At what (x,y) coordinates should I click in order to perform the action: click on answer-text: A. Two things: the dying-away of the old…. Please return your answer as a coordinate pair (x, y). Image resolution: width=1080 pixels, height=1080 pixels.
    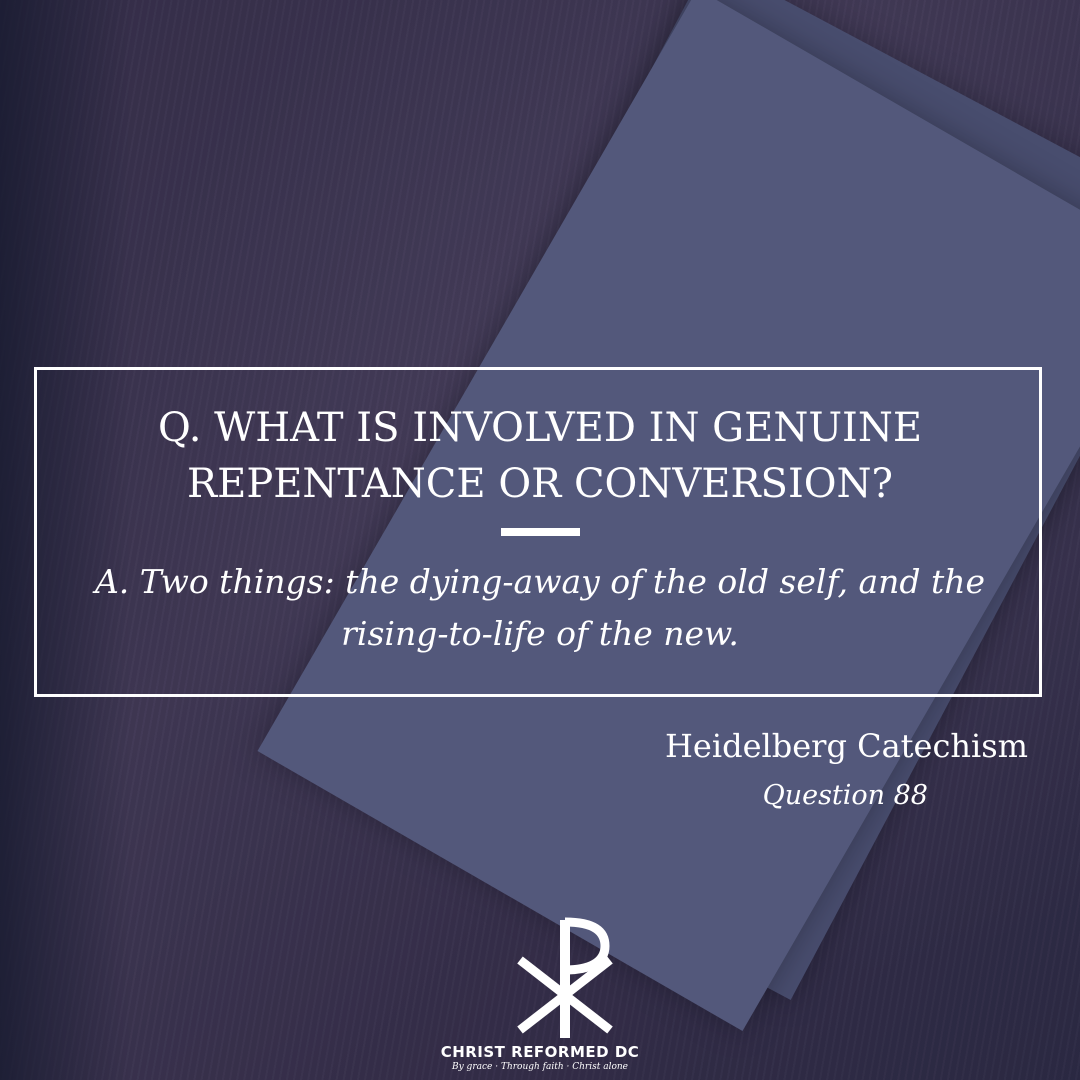
    Looking at the image, I should click on (540, 607).